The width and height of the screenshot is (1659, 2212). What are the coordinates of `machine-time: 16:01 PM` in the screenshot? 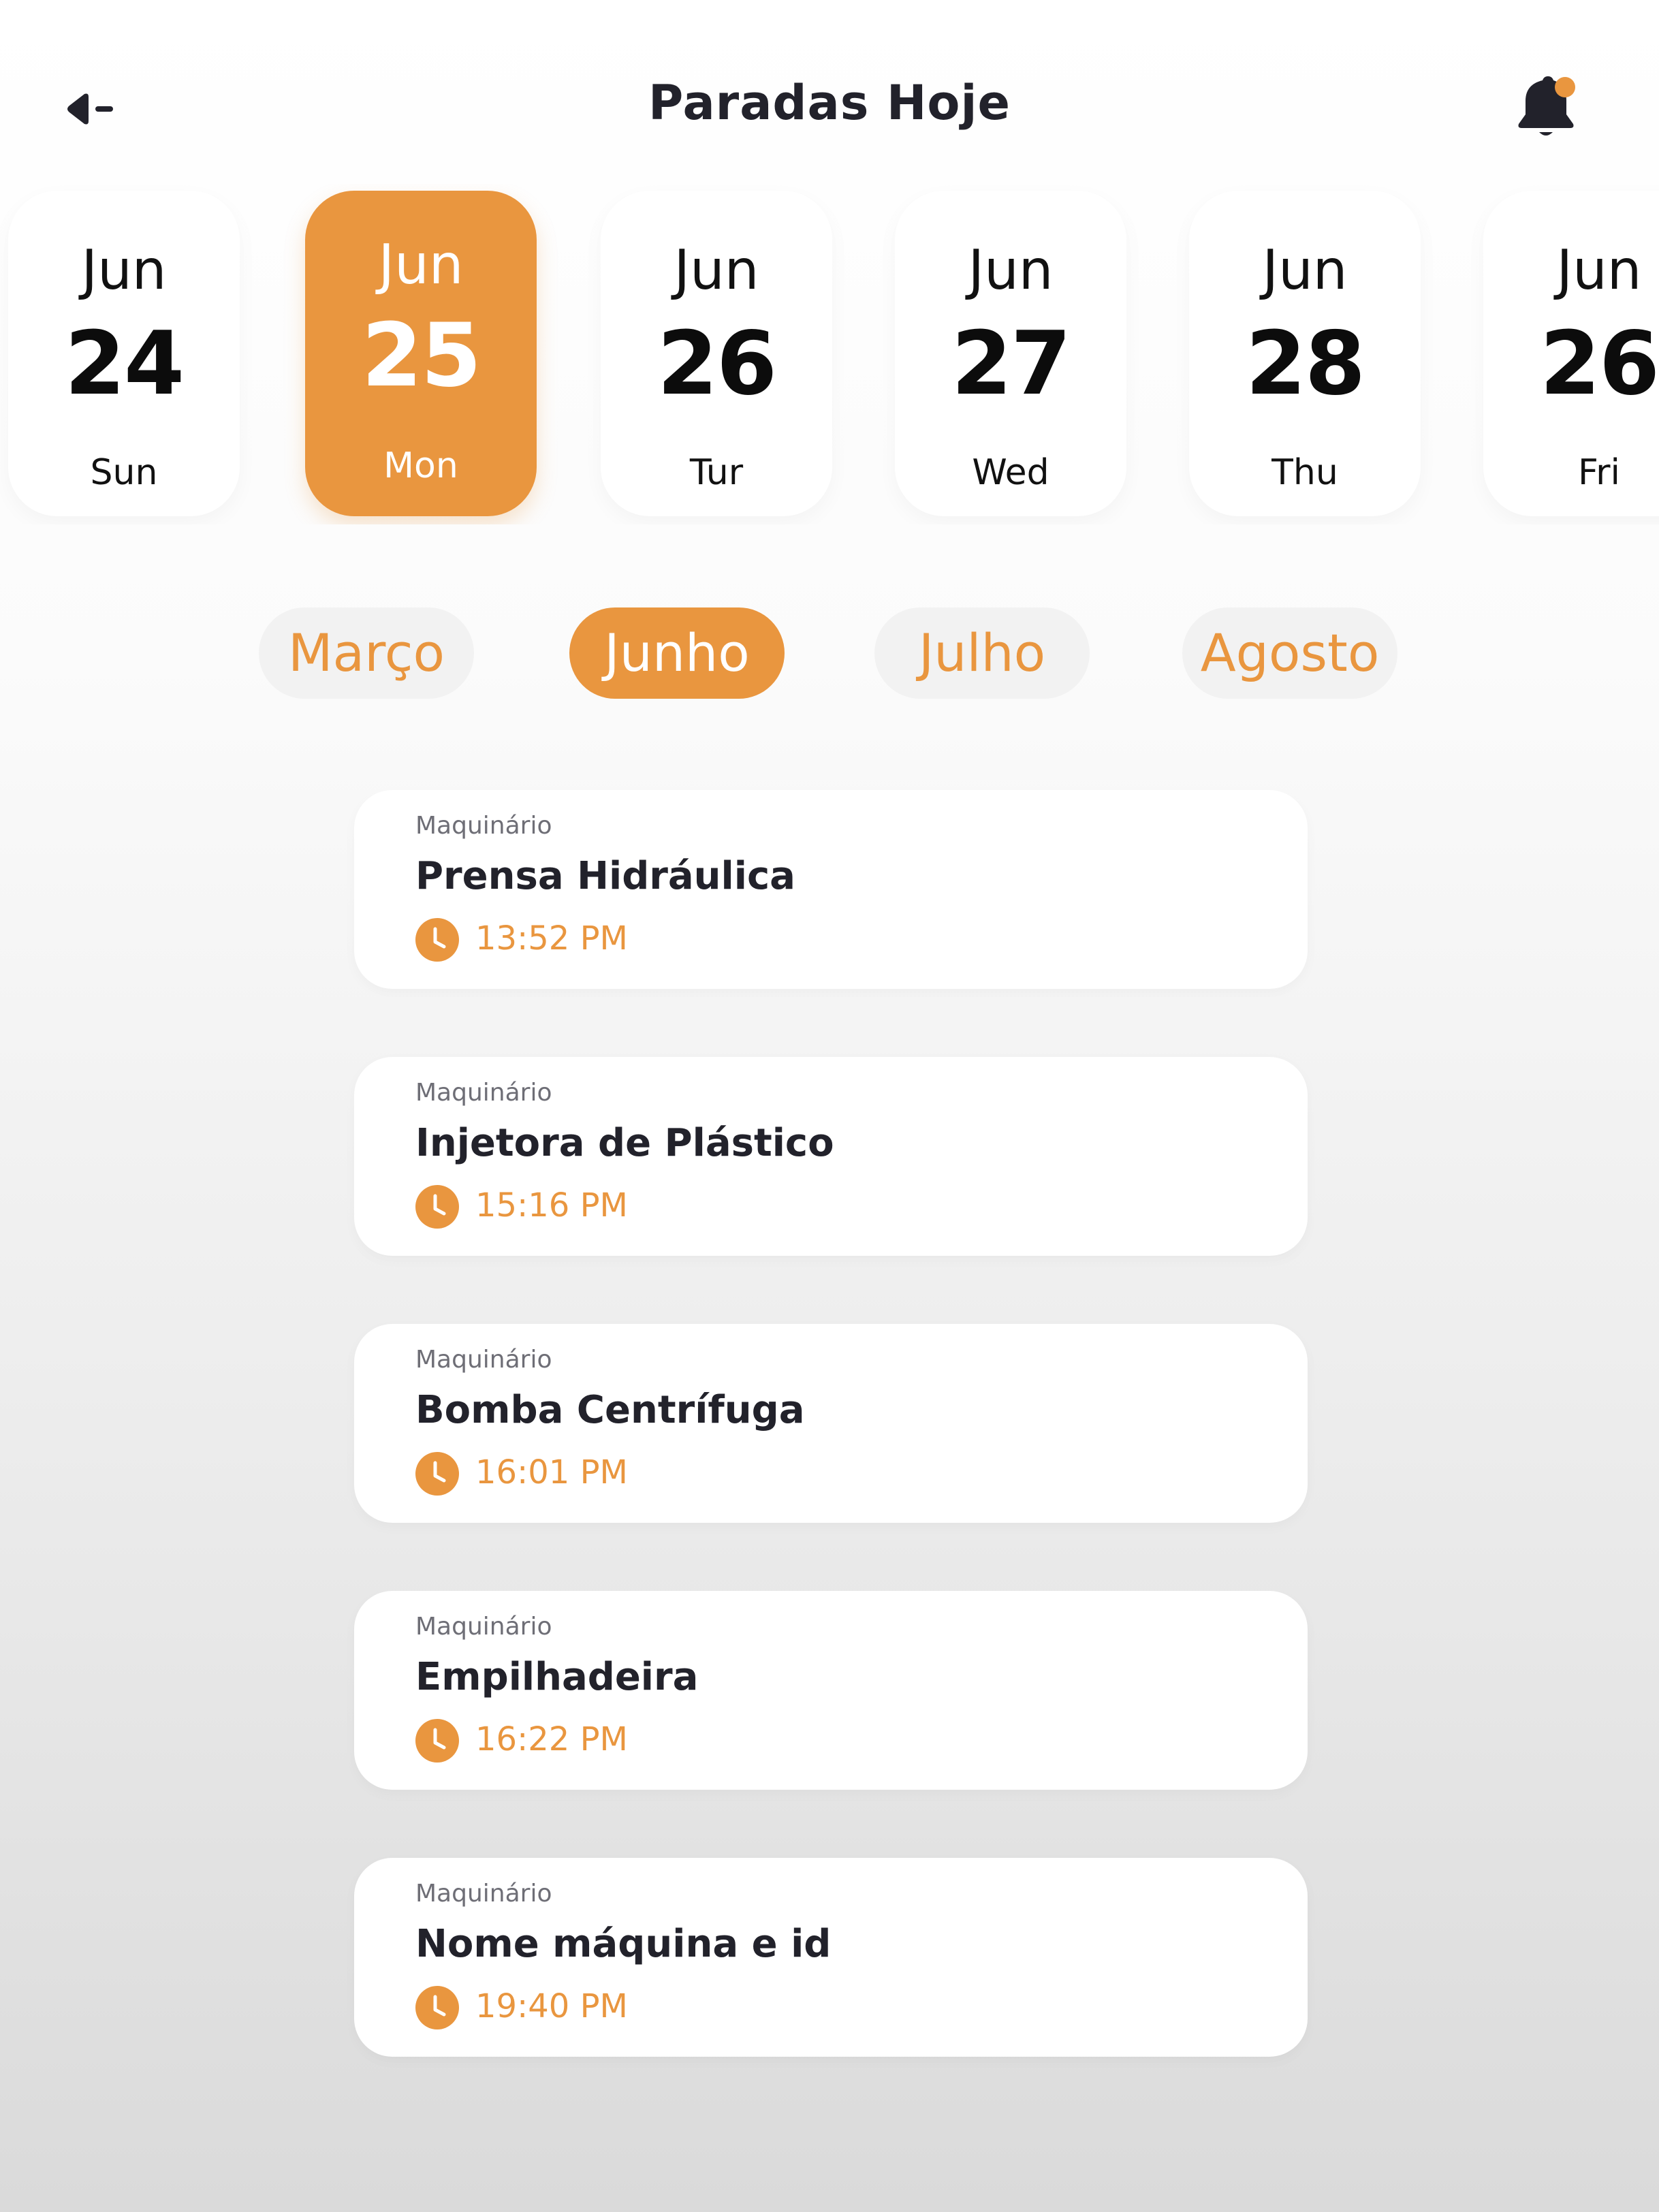 It's located at (551, 1472).